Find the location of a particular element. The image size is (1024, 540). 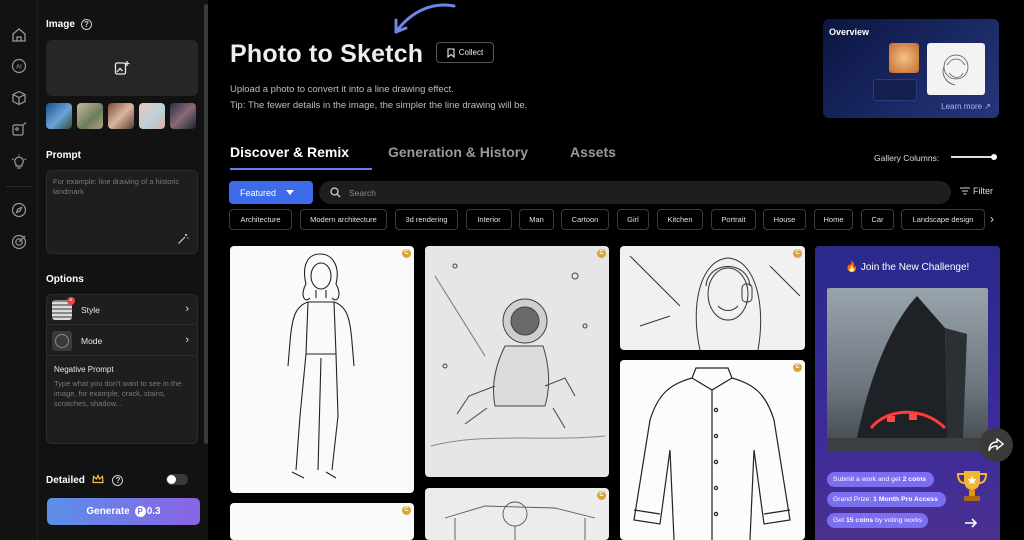

coin-icon: P is located at coordinates (140, 511).